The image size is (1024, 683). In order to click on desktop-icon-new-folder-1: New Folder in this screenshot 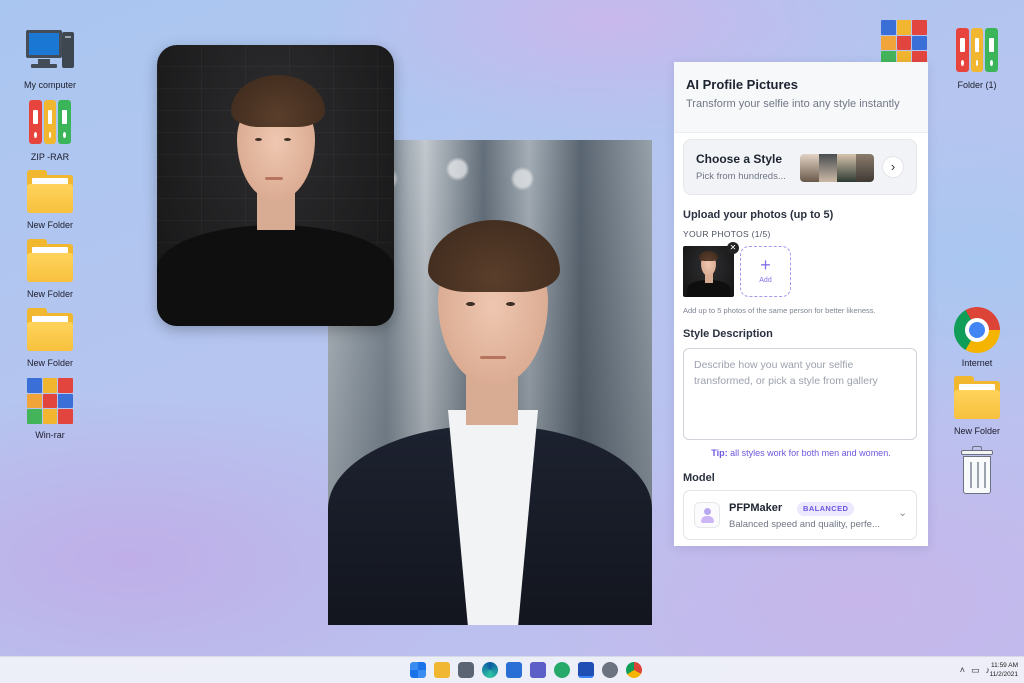, I will do `click(50, 198)`.